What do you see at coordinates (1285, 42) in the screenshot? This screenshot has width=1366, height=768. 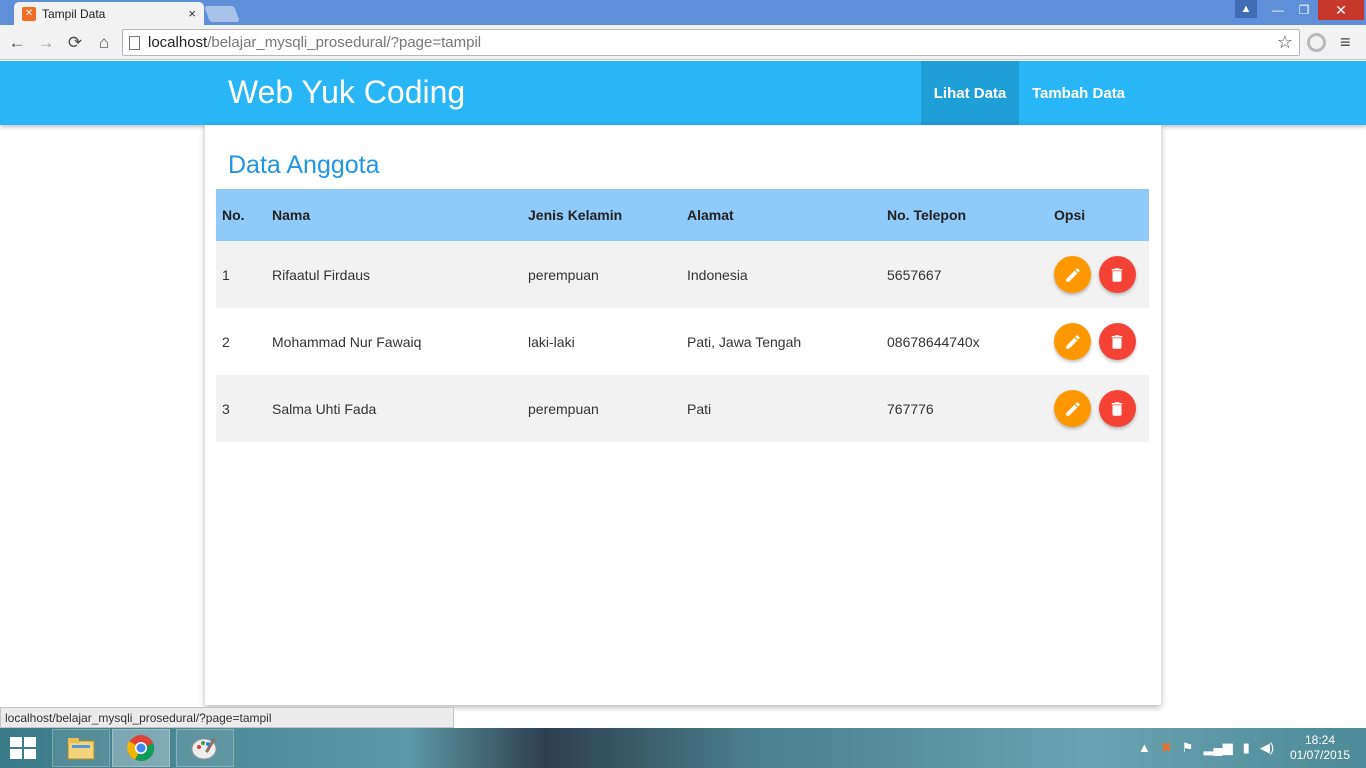 I see `star-icon: ☆` at bounding box center [1285, 42].